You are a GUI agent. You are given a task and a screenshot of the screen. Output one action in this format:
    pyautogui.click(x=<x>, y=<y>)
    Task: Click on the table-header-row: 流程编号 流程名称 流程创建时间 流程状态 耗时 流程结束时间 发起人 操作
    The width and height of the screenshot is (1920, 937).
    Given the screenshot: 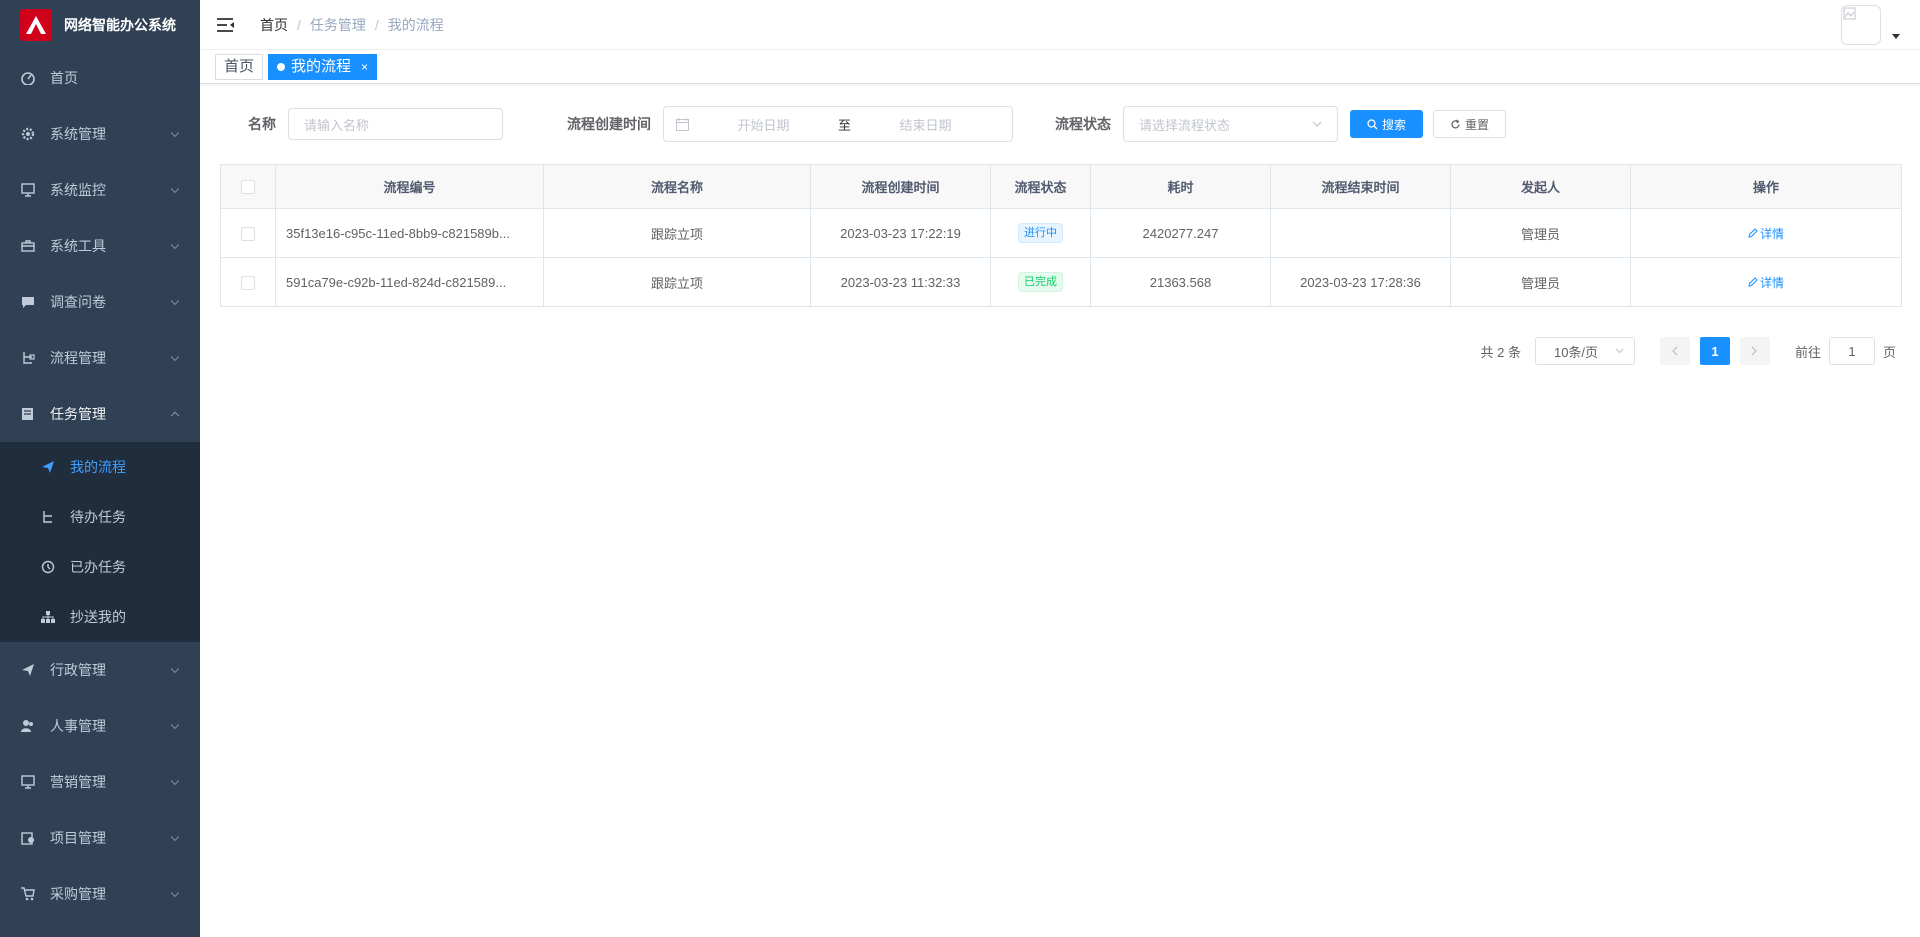 What is the action you would take?
    pyautogui.click(x=1061, y=186)
    